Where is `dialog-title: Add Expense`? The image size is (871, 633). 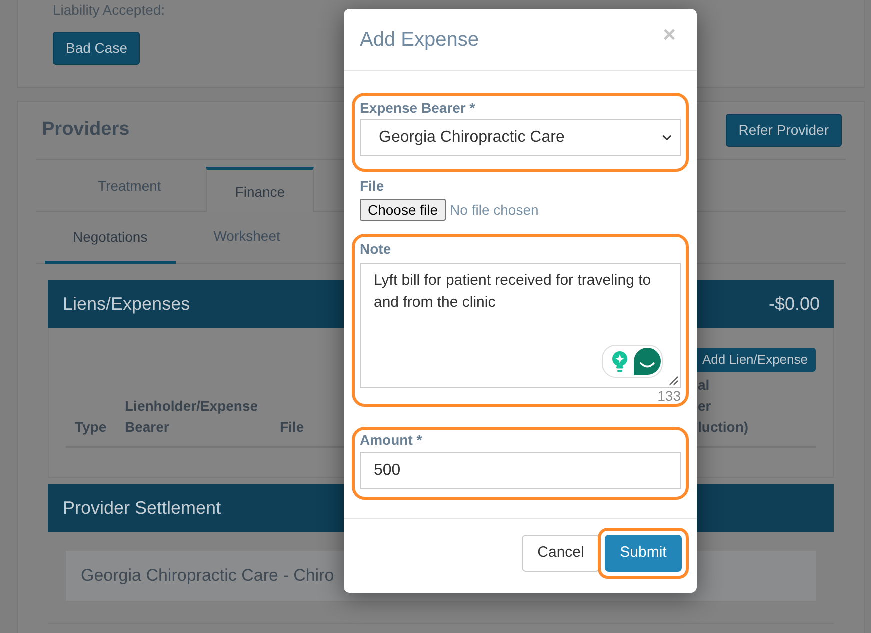
dialog-title: Add Expense is located at coordinates (419, 40).